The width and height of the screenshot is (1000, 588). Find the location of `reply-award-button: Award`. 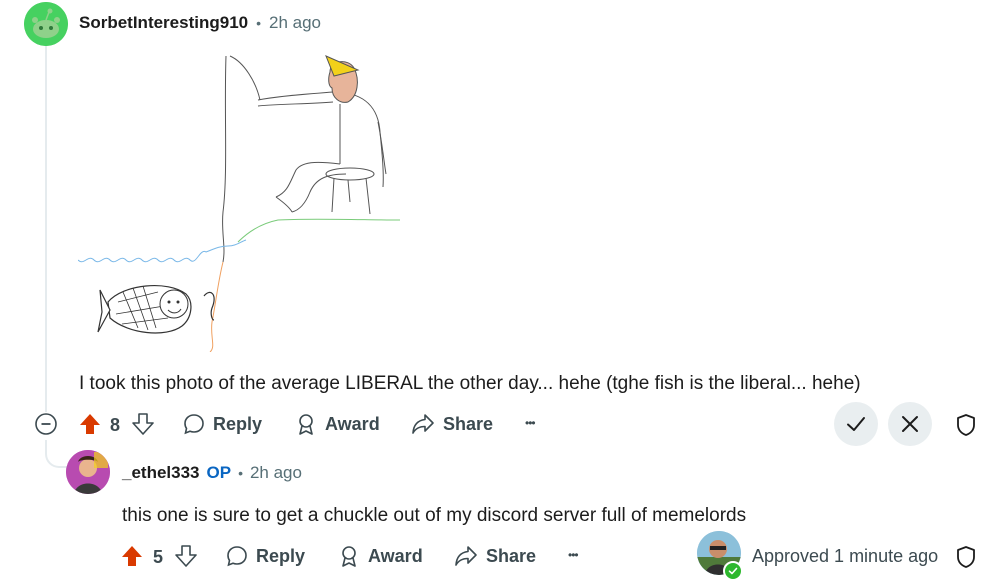

reply-award-button: Award is located at coordinates (380, 556).